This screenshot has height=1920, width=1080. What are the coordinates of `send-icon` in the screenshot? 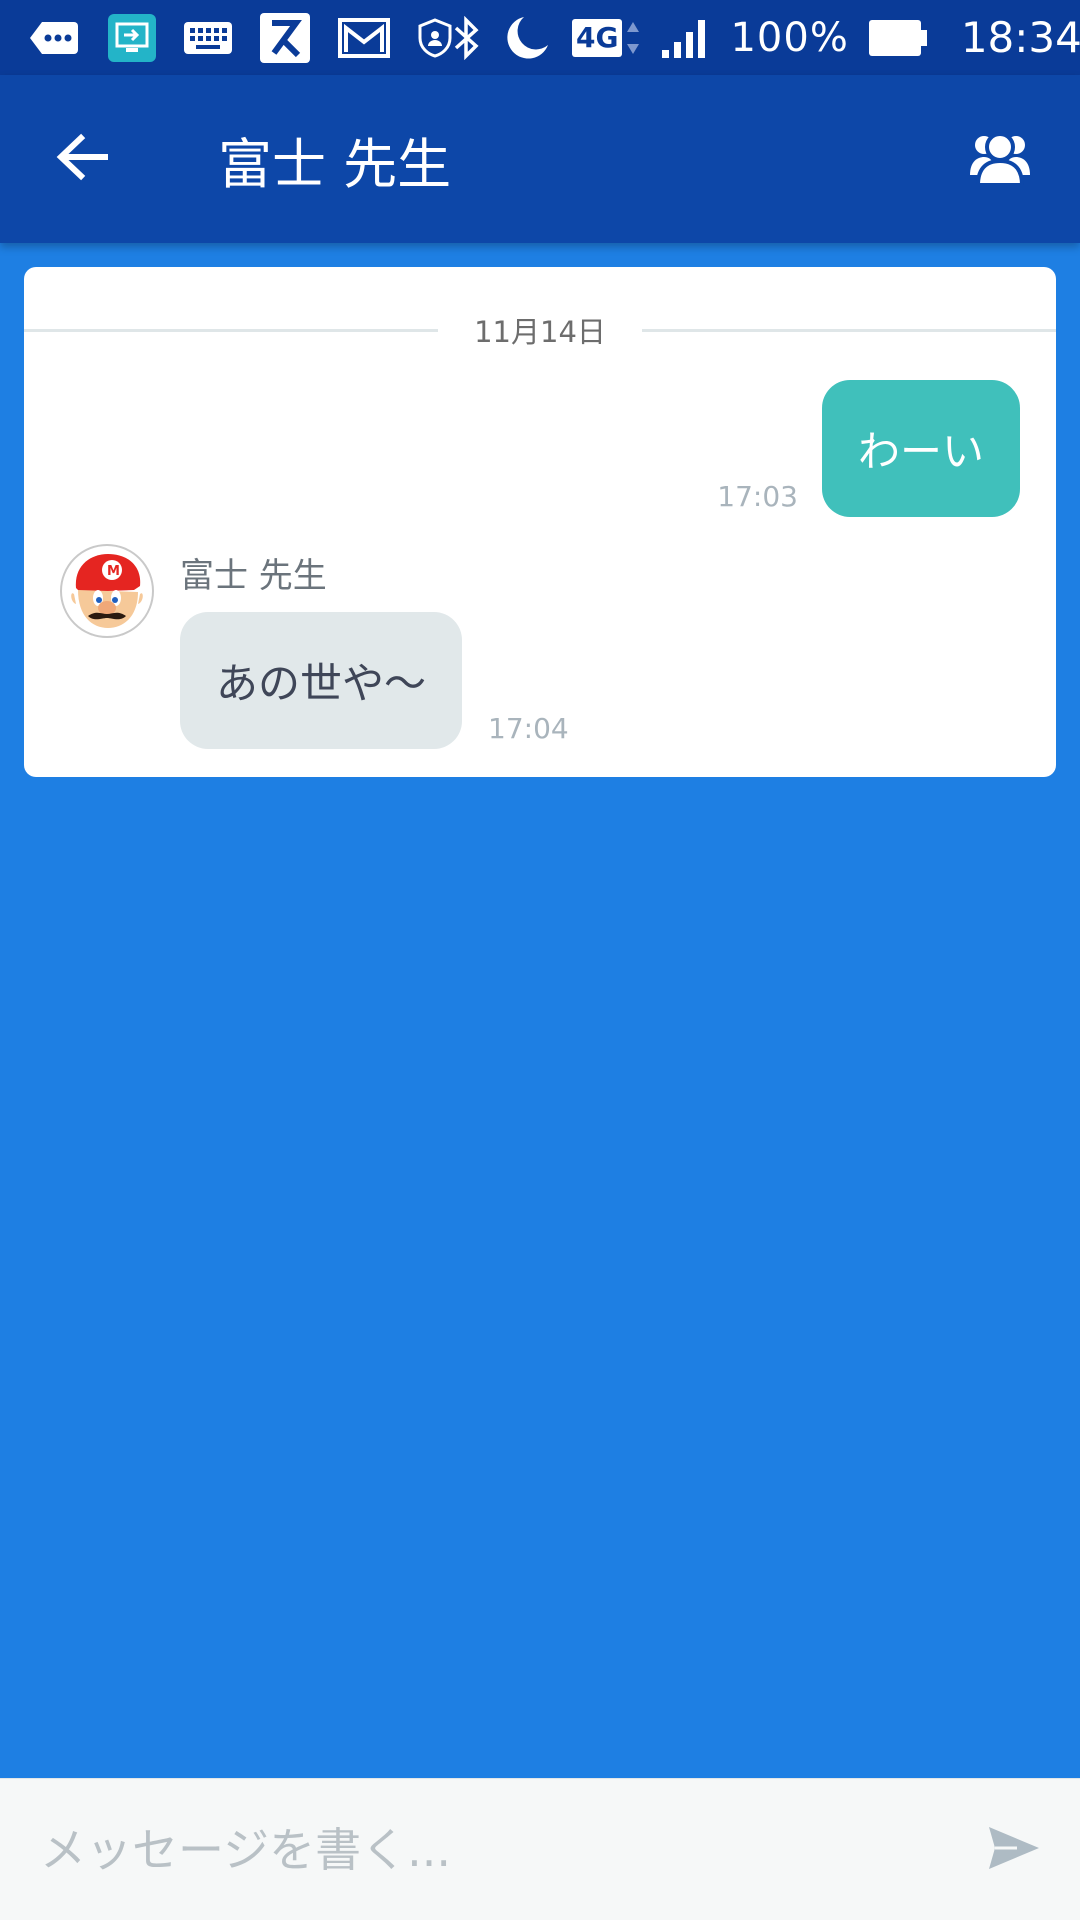 It's located at (1014, 1850).